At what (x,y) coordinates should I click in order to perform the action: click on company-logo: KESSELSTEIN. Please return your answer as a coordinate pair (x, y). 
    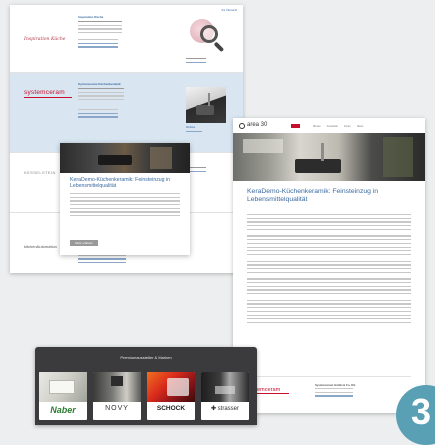
    Looking at the image, I should click on (40, 172).